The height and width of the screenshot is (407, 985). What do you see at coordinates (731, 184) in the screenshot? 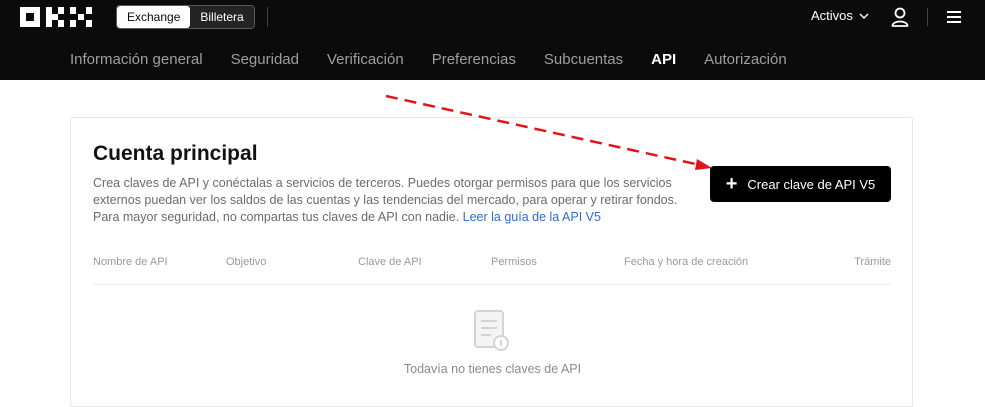
I see `plus-icon: +` at bounding box center [731, 184].